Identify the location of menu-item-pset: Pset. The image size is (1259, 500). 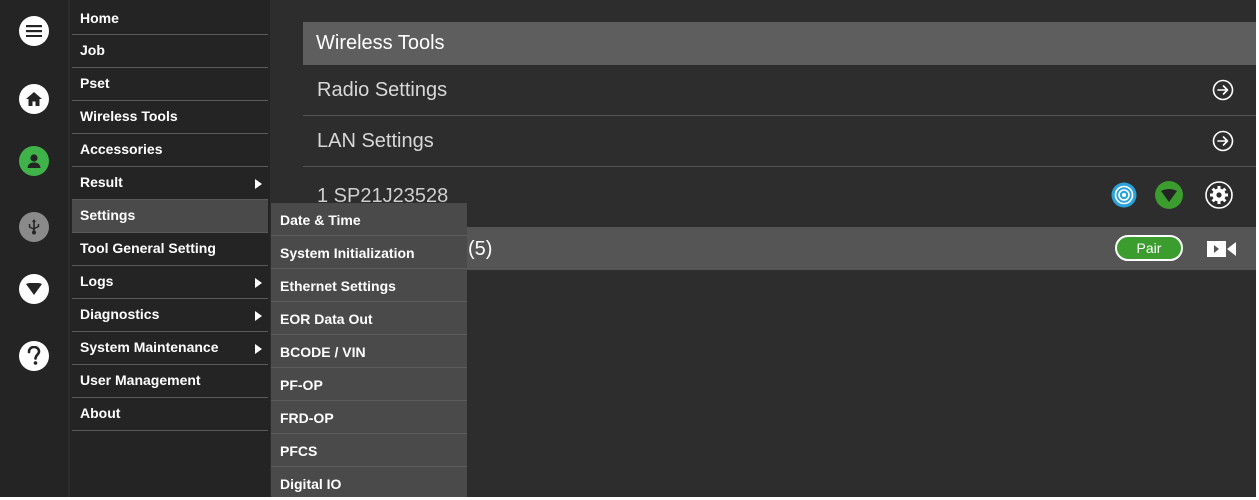
(170, 84).